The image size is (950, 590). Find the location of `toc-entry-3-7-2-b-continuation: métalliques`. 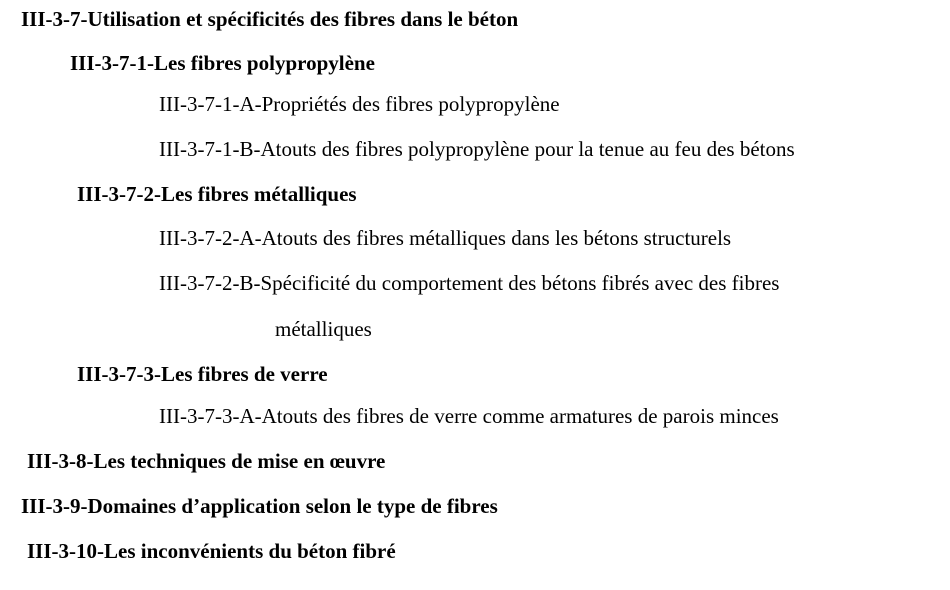

toc-entry-3-7-2-b-continuation: métalliques is located at coordinates (323, 329).